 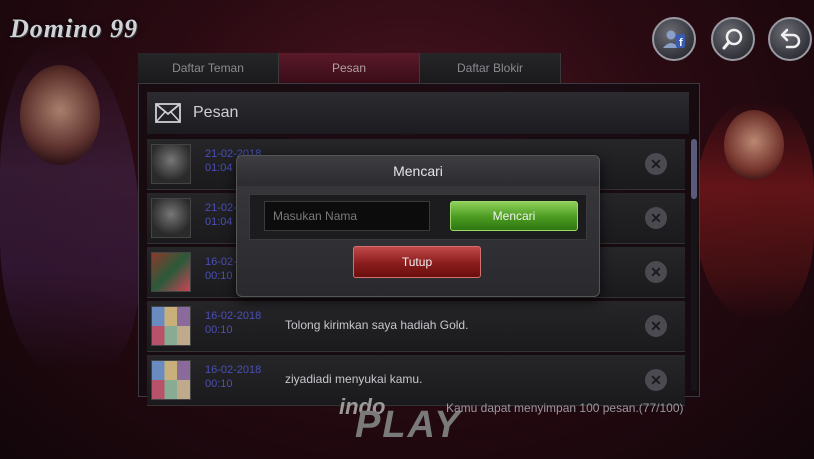 I want to click on search-submit-button: Mencari, so click(x=514, y=216).